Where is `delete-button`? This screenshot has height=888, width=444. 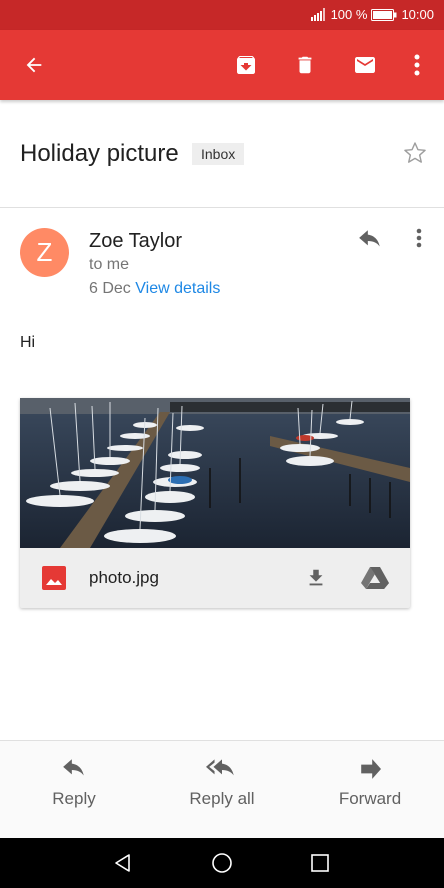
delete-button is located at coordinates (305, 65).